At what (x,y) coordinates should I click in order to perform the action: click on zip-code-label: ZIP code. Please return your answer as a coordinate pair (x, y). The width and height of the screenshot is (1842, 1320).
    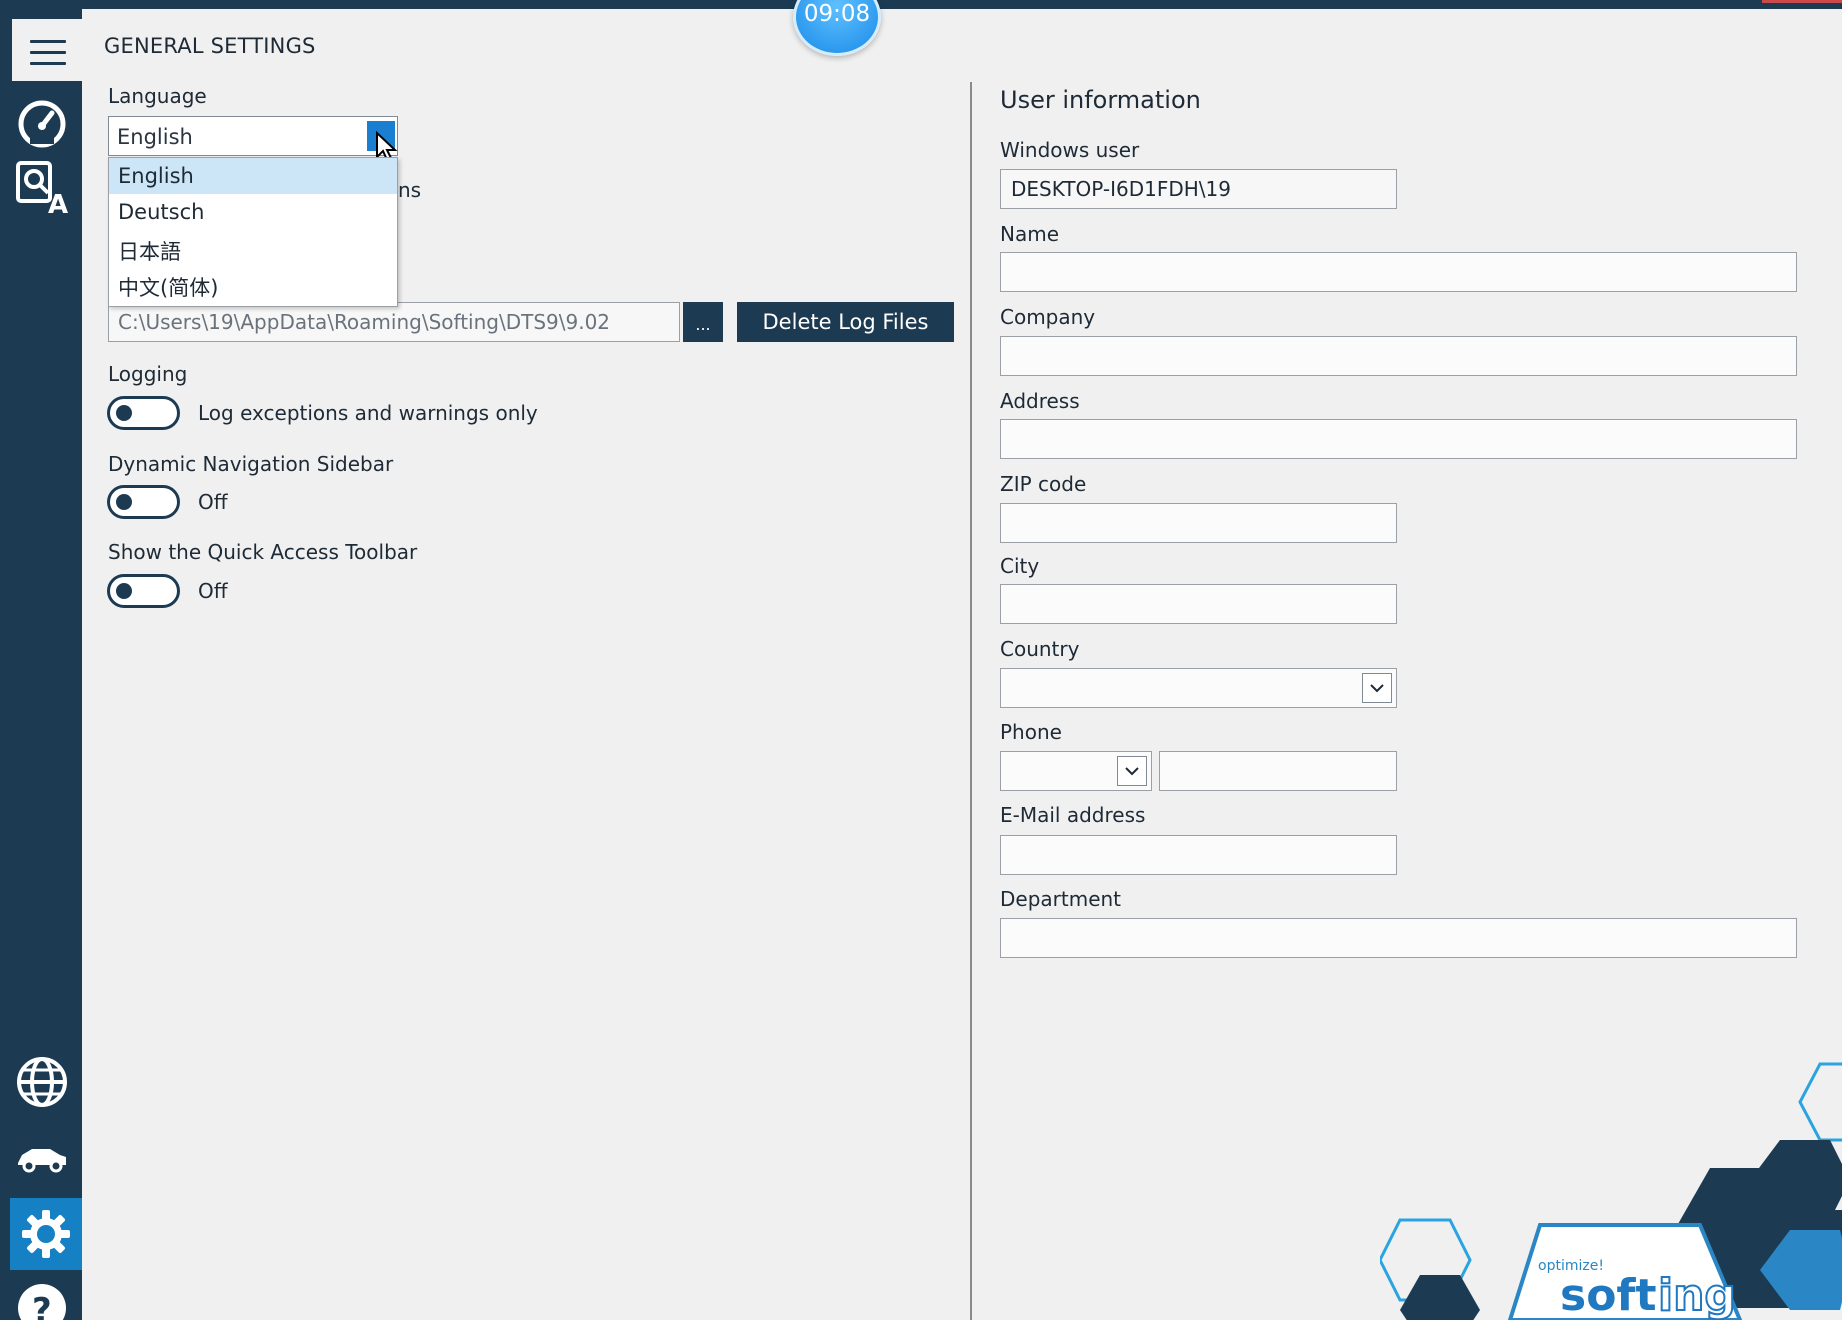
    Looking at the image, I should click on (1043, 484).